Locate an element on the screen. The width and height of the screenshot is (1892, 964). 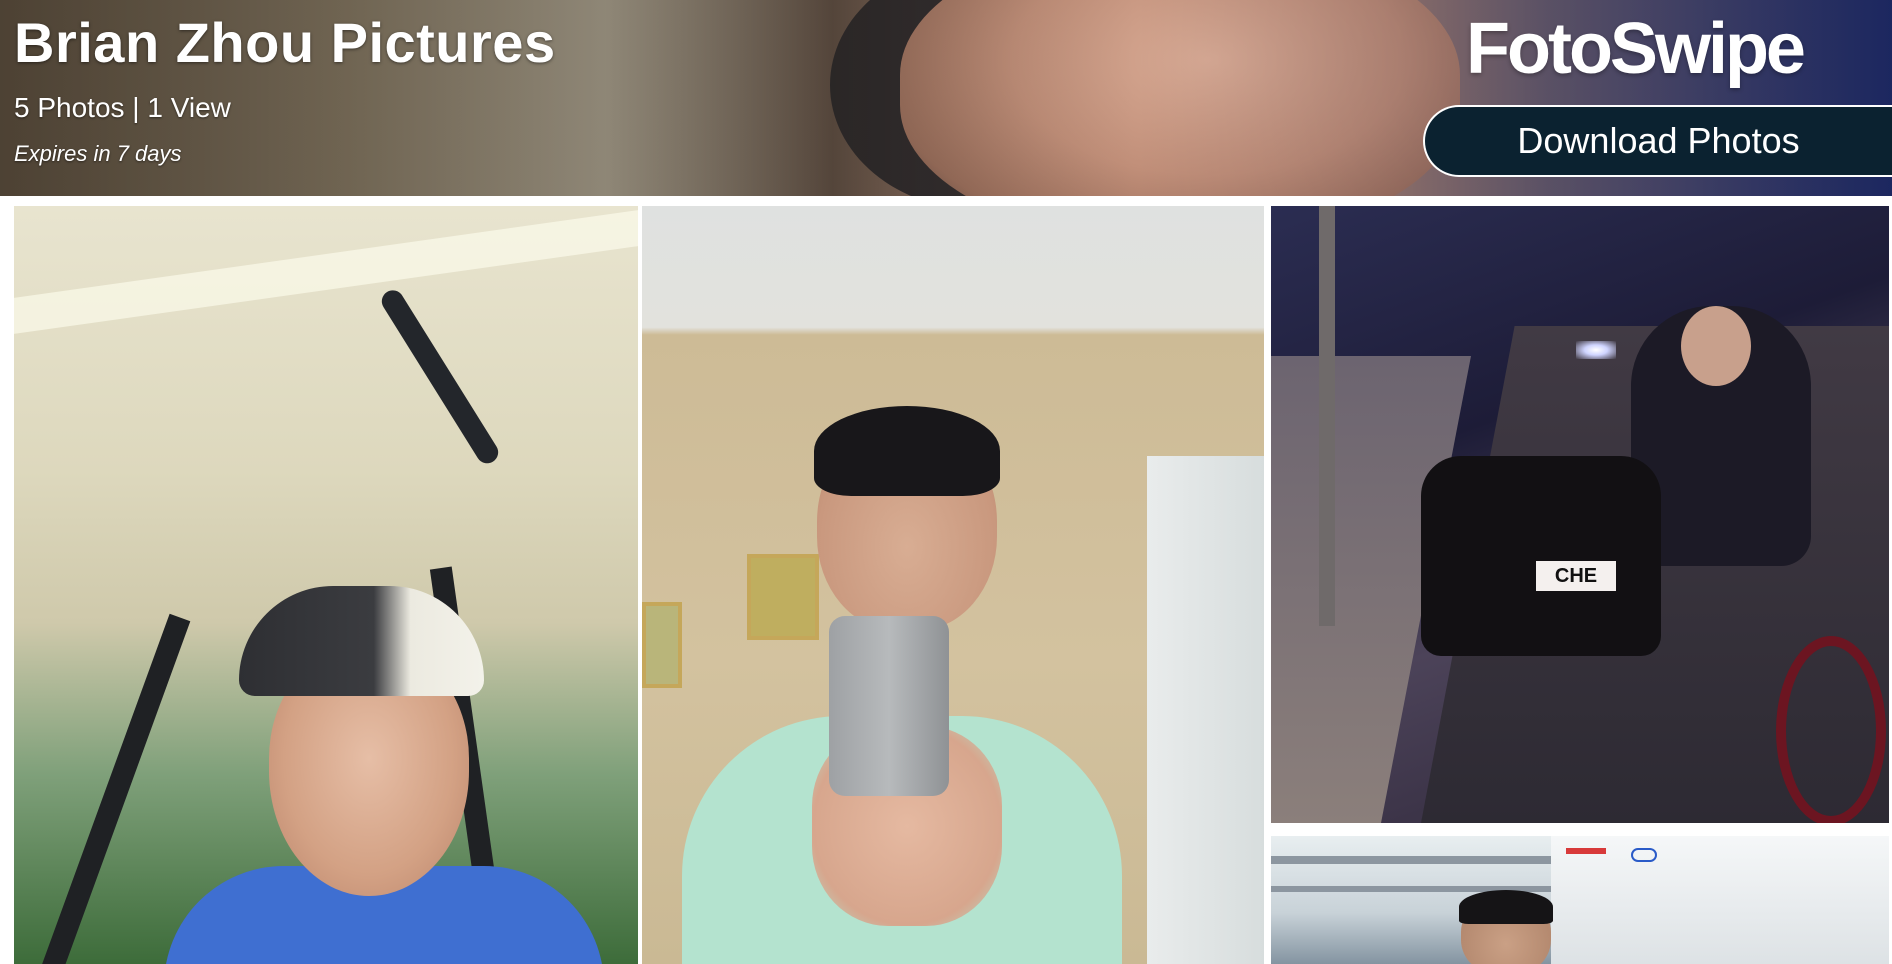
sidecar-emblem: CHE is located at coordinates (1576, 576).